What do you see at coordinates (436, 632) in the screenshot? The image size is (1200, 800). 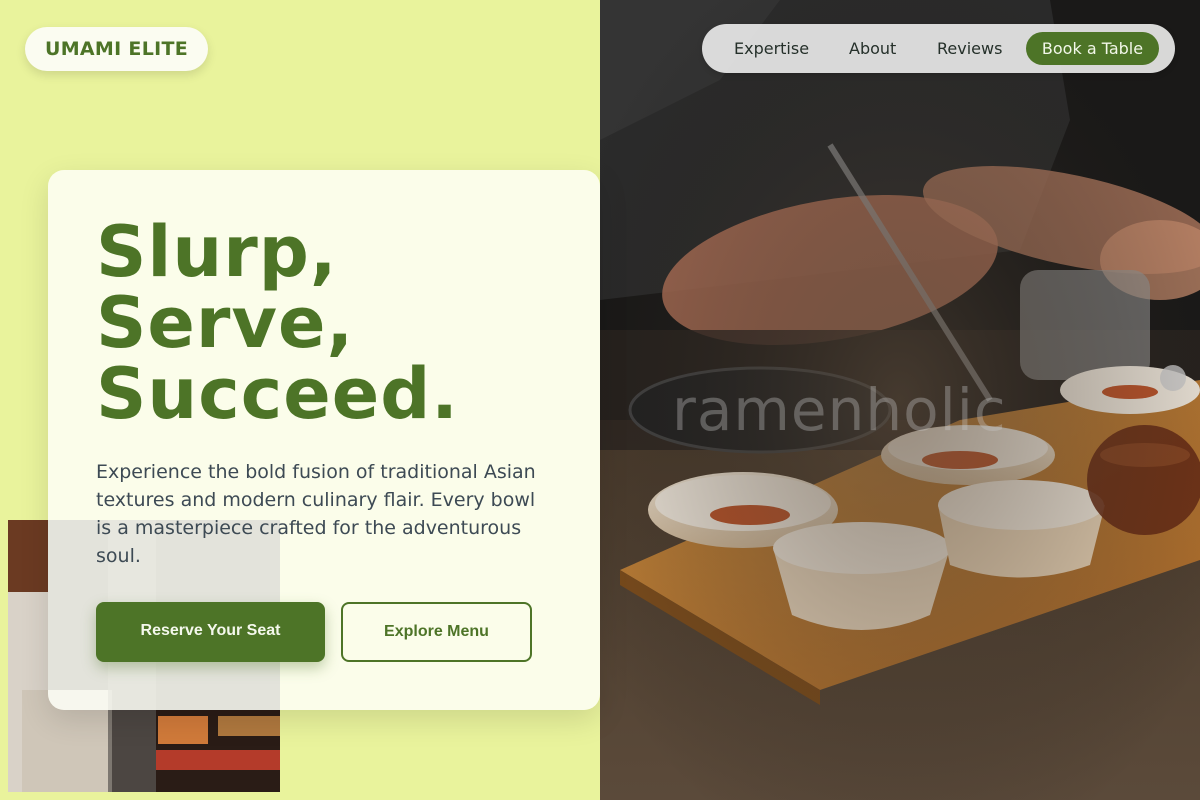 I see `explore-menu-button: Explore Menu` at bounding box center [436, 632].